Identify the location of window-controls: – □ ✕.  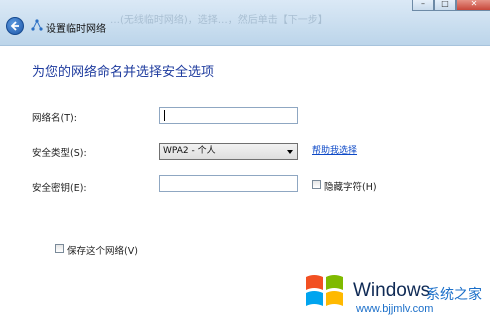
(451, 5).